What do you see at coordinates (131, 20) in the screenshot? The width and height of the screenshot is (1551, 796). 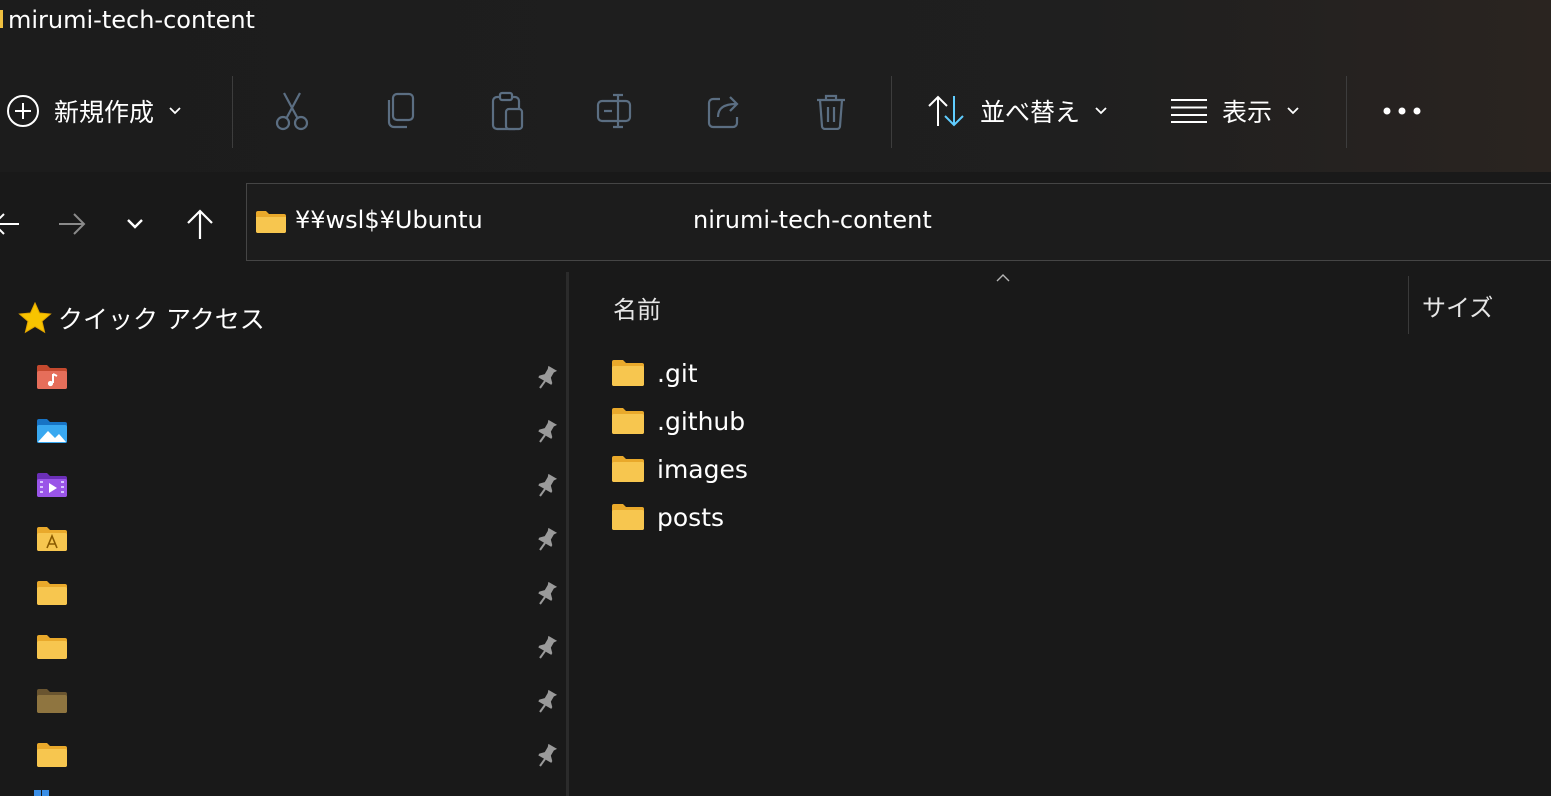 I see `window-title: mirumi-tech-content` at bounding box center [131, 20].